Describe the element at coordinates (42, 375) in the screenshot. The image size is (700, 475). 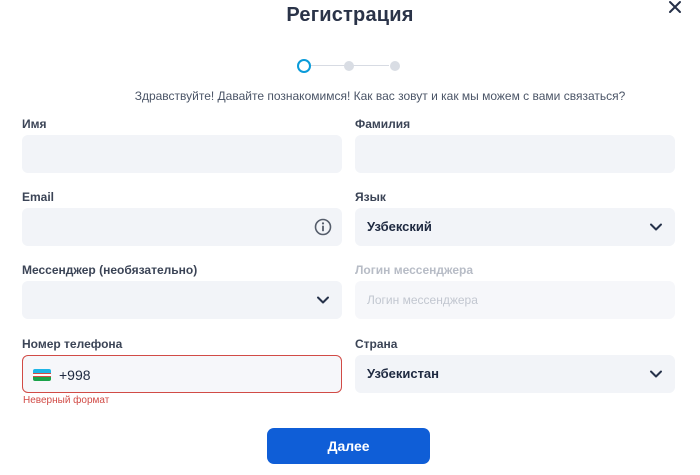
I see `uzbekistan-flag-icon` at that location.